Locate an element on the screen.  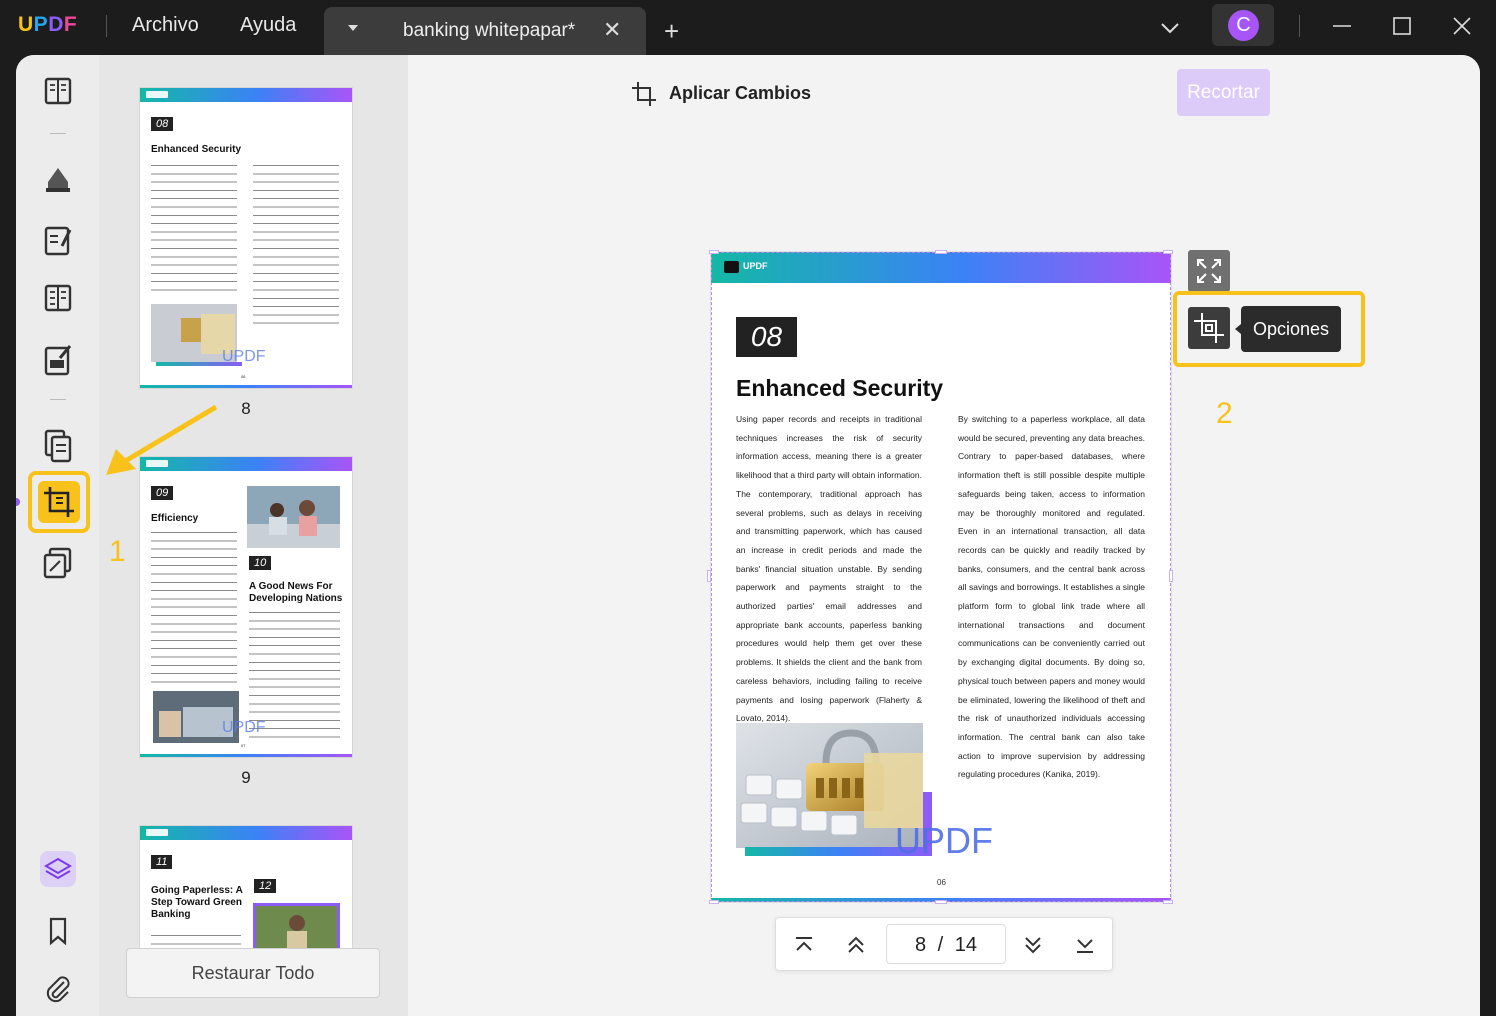
layers-button is located at coordinates (58, 869).